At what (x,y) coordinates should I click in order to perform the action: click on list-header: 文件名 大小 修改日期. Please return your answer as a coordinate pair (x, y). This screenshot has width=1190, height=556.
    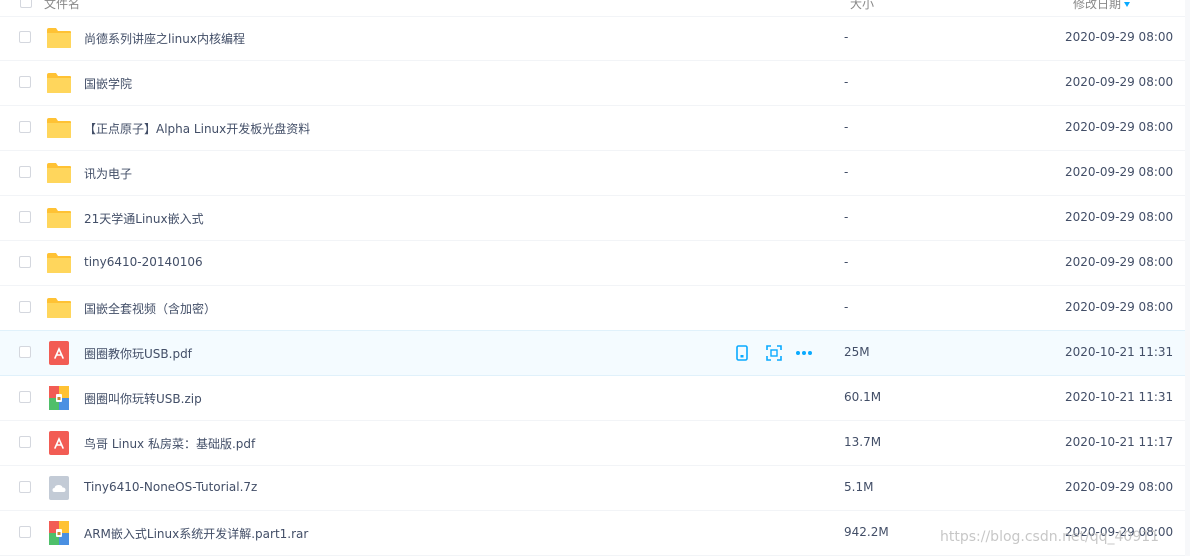
    Looking at the image, I should click on (592, 8).